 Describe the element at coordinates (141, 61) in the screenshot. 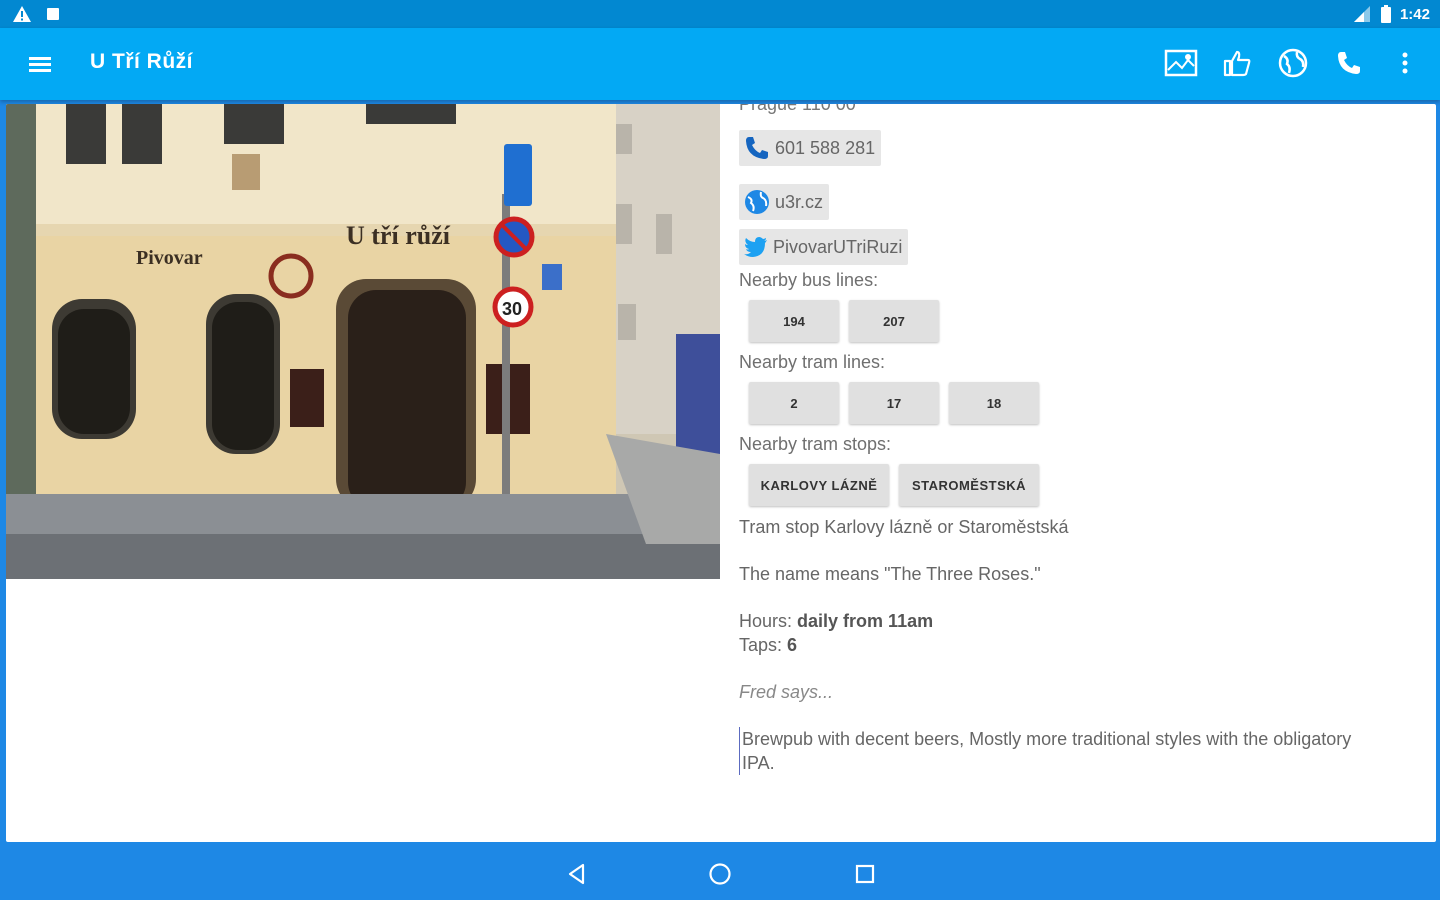

I see `app-title: U Tří Růží` at that location.